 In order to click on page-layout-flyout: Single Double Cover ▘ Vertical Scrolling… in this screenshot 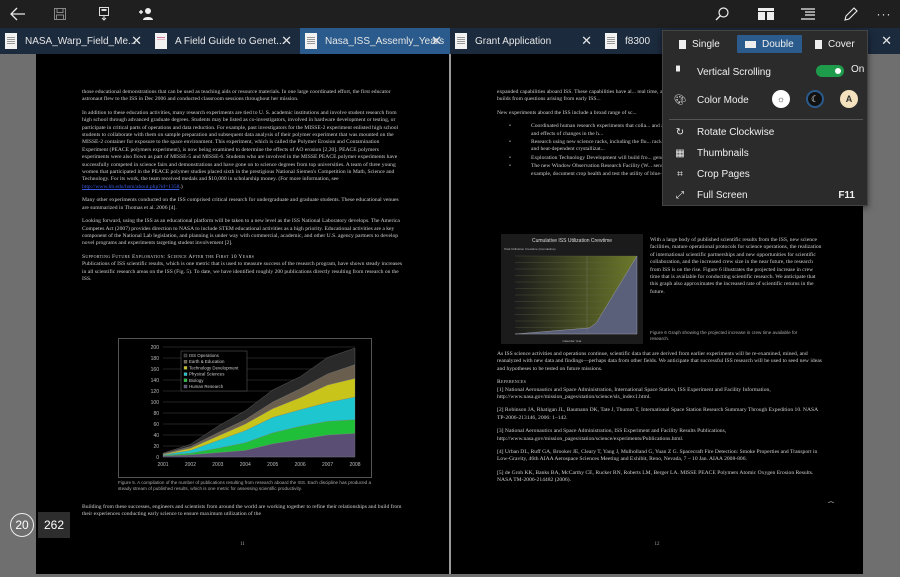, I will do `click(765, 118)`.